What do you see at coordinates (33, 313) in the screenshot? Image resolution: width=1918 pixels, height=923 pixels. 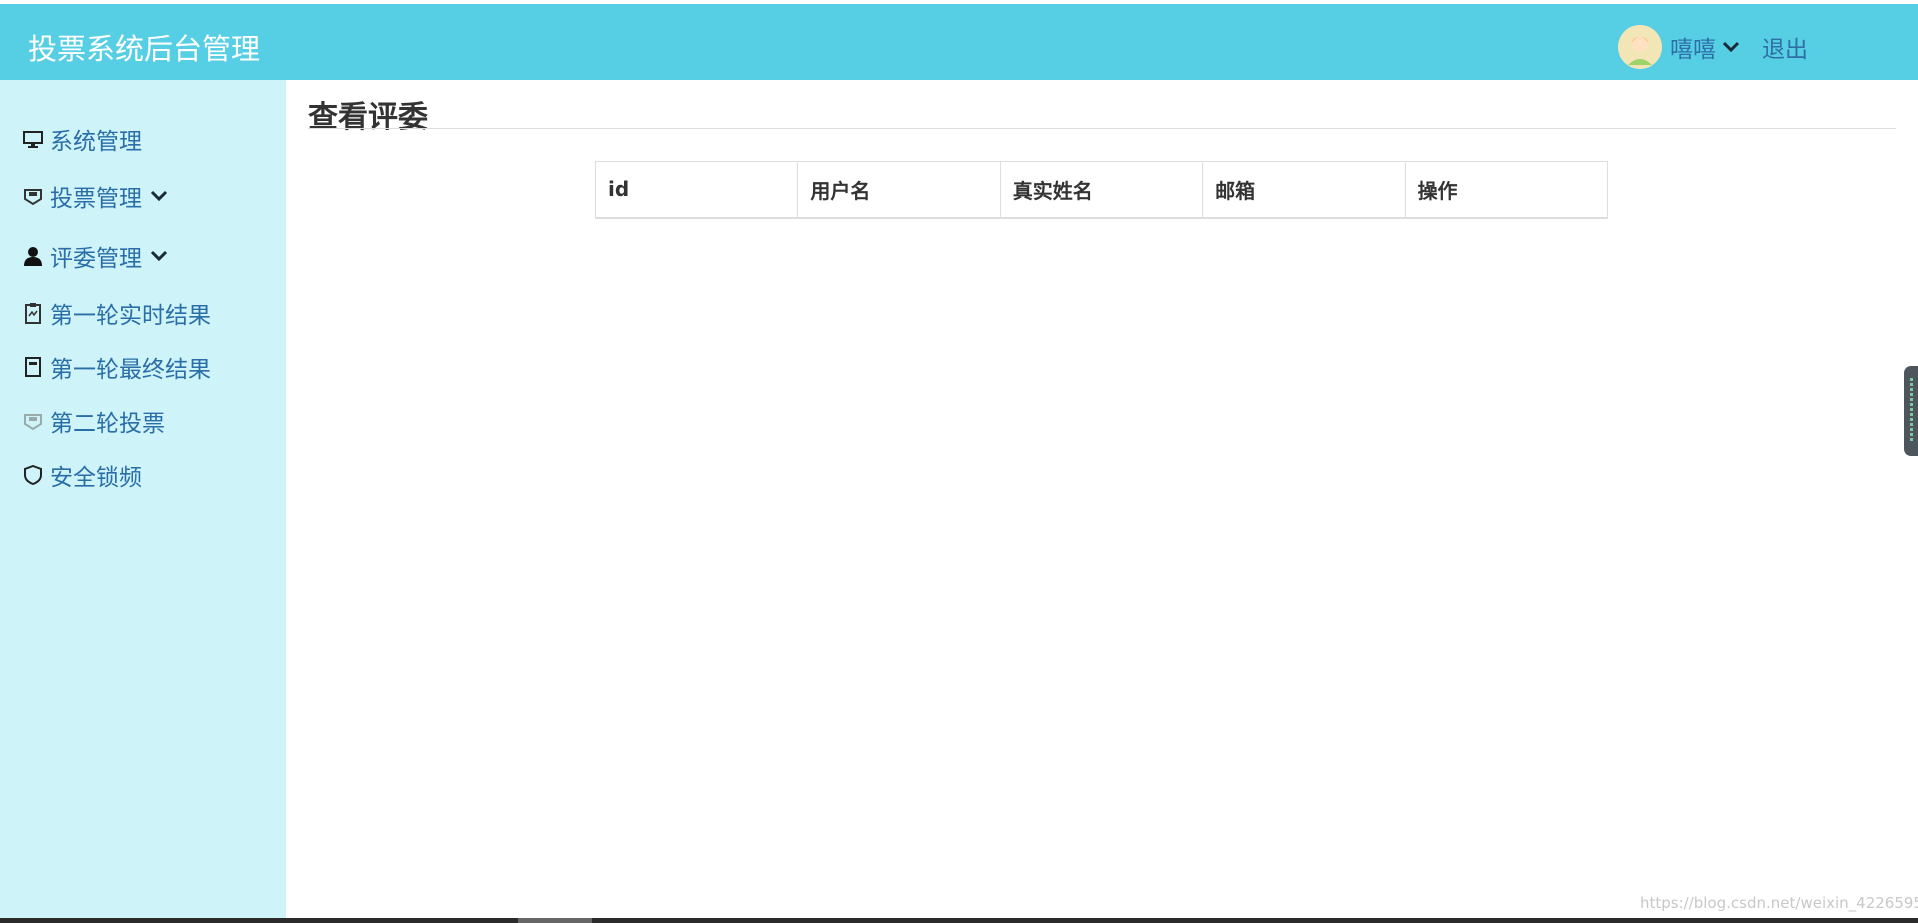 I see `clipboard-icon` at bounding box center [33, 313].